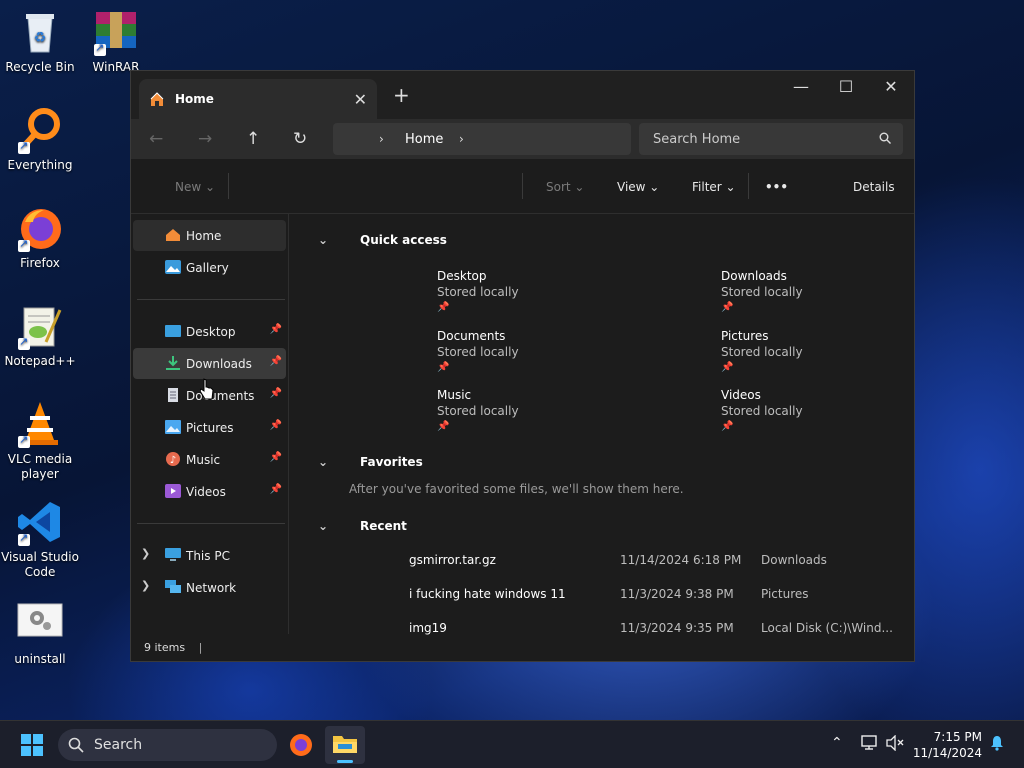 The height and width of the screenshot is (768, 1024). What do you see at coordinates (424, 139) in the screenshot?
I see `breadcrumb-home: Home` at bounding box center [424, 139].